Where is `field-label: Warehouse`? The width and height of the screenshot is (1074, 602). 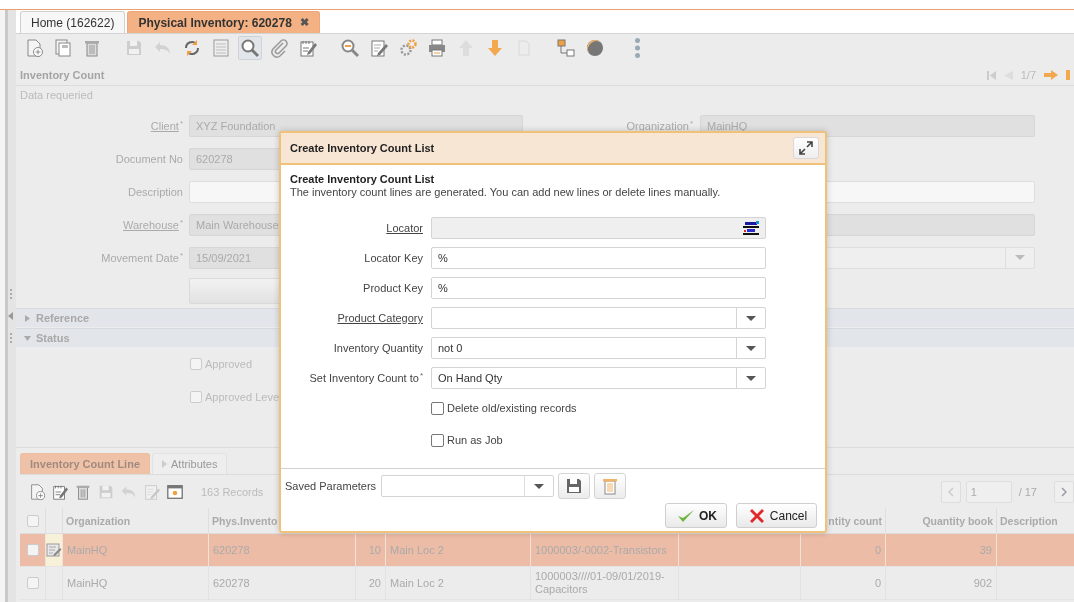
field-label: Warehouse is located at coordinates (151, 224).